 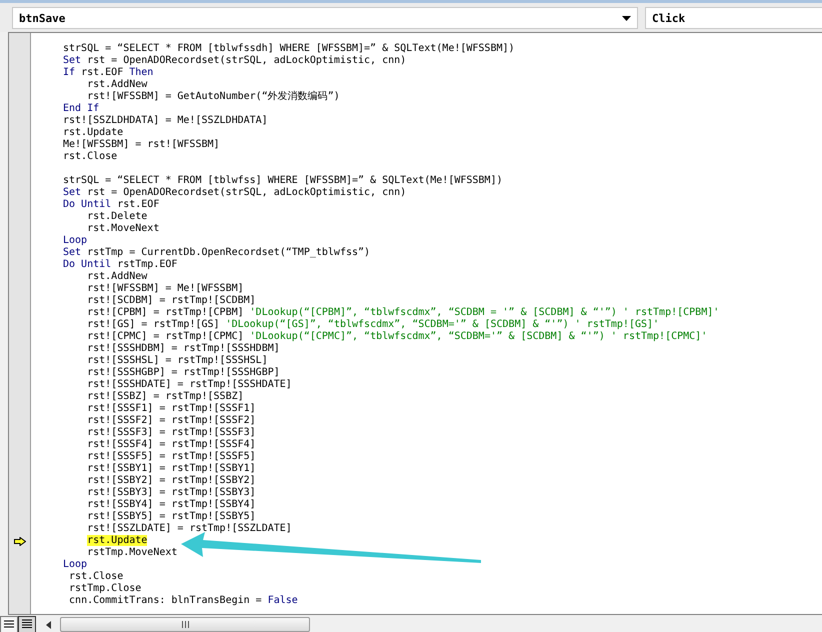 I want to click on code-line: Set rstTmp = CurrentDb.OpenRecordset(“TMP_tblwfss”), so click(x=216, y=253).